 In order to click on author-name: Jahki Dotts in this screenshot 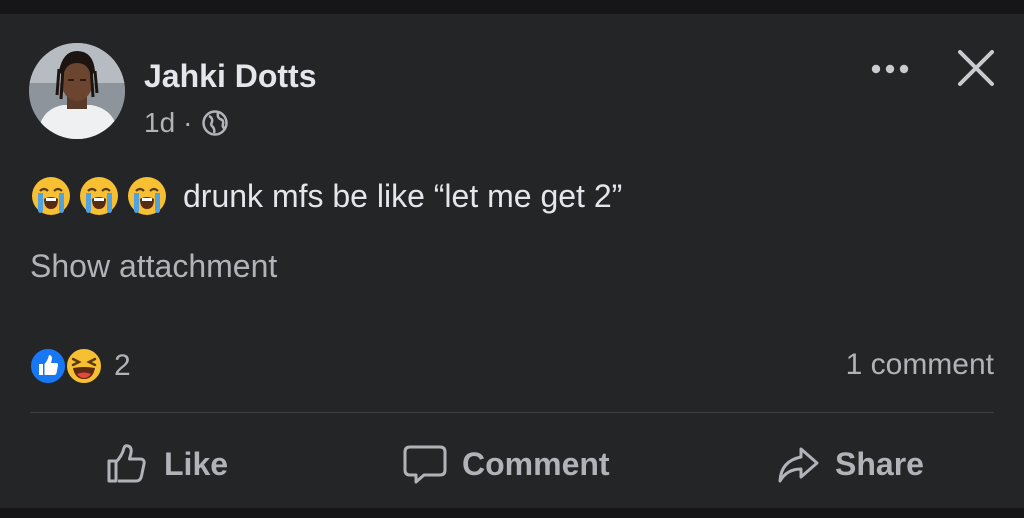, I will do `click(230, 76)`.